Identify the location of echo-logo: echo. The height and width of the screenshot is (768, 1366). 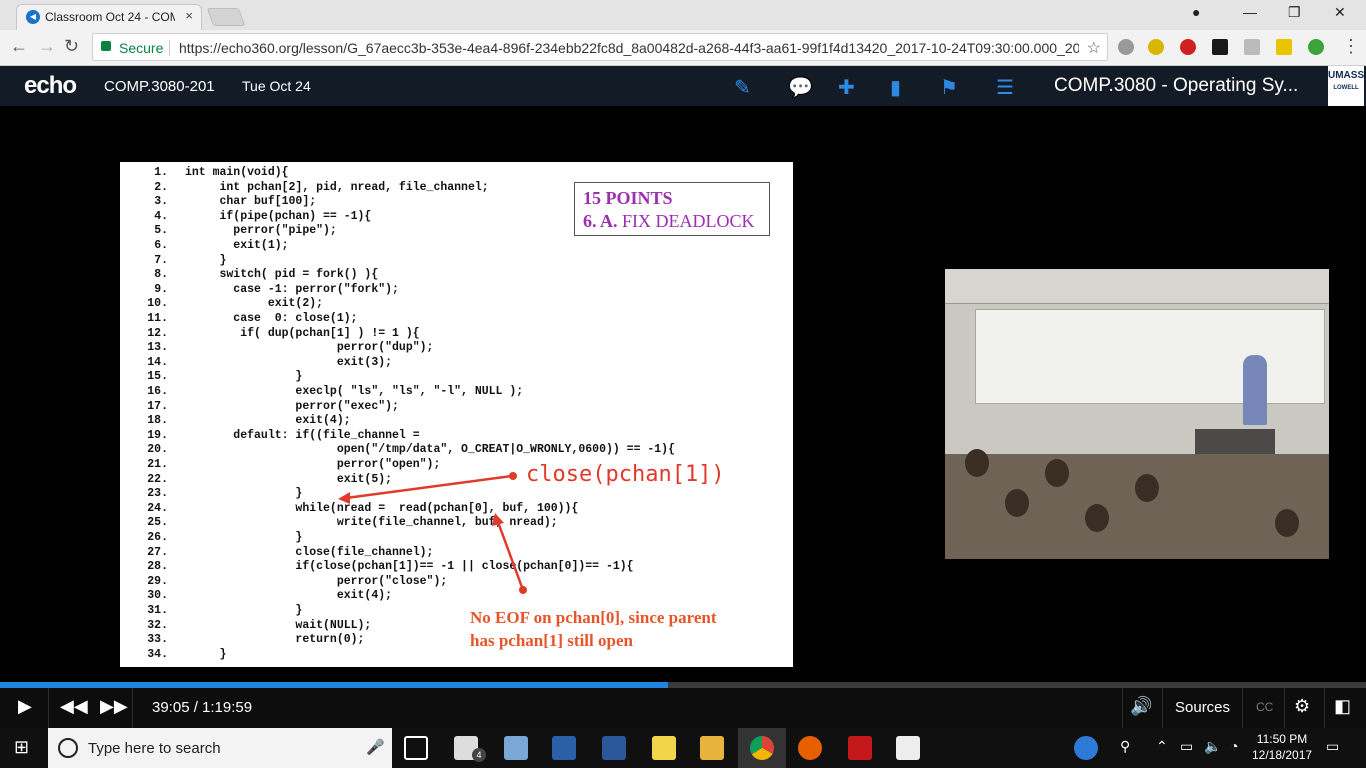
(50, 86).